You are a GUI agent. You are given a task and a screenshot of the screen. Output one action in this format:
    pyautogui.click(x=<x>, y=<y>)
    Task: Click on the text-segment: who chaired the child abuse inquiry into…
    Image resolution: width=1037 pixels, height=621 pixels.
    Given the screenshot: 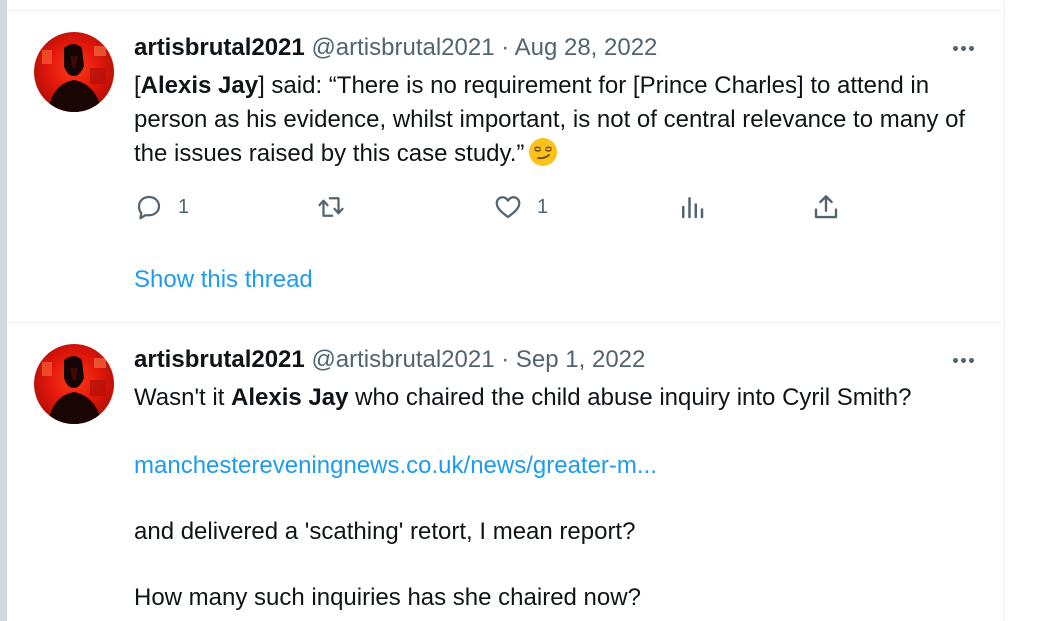 What is the action you would take?
    pyautogui.click(x=630, y=397)
    